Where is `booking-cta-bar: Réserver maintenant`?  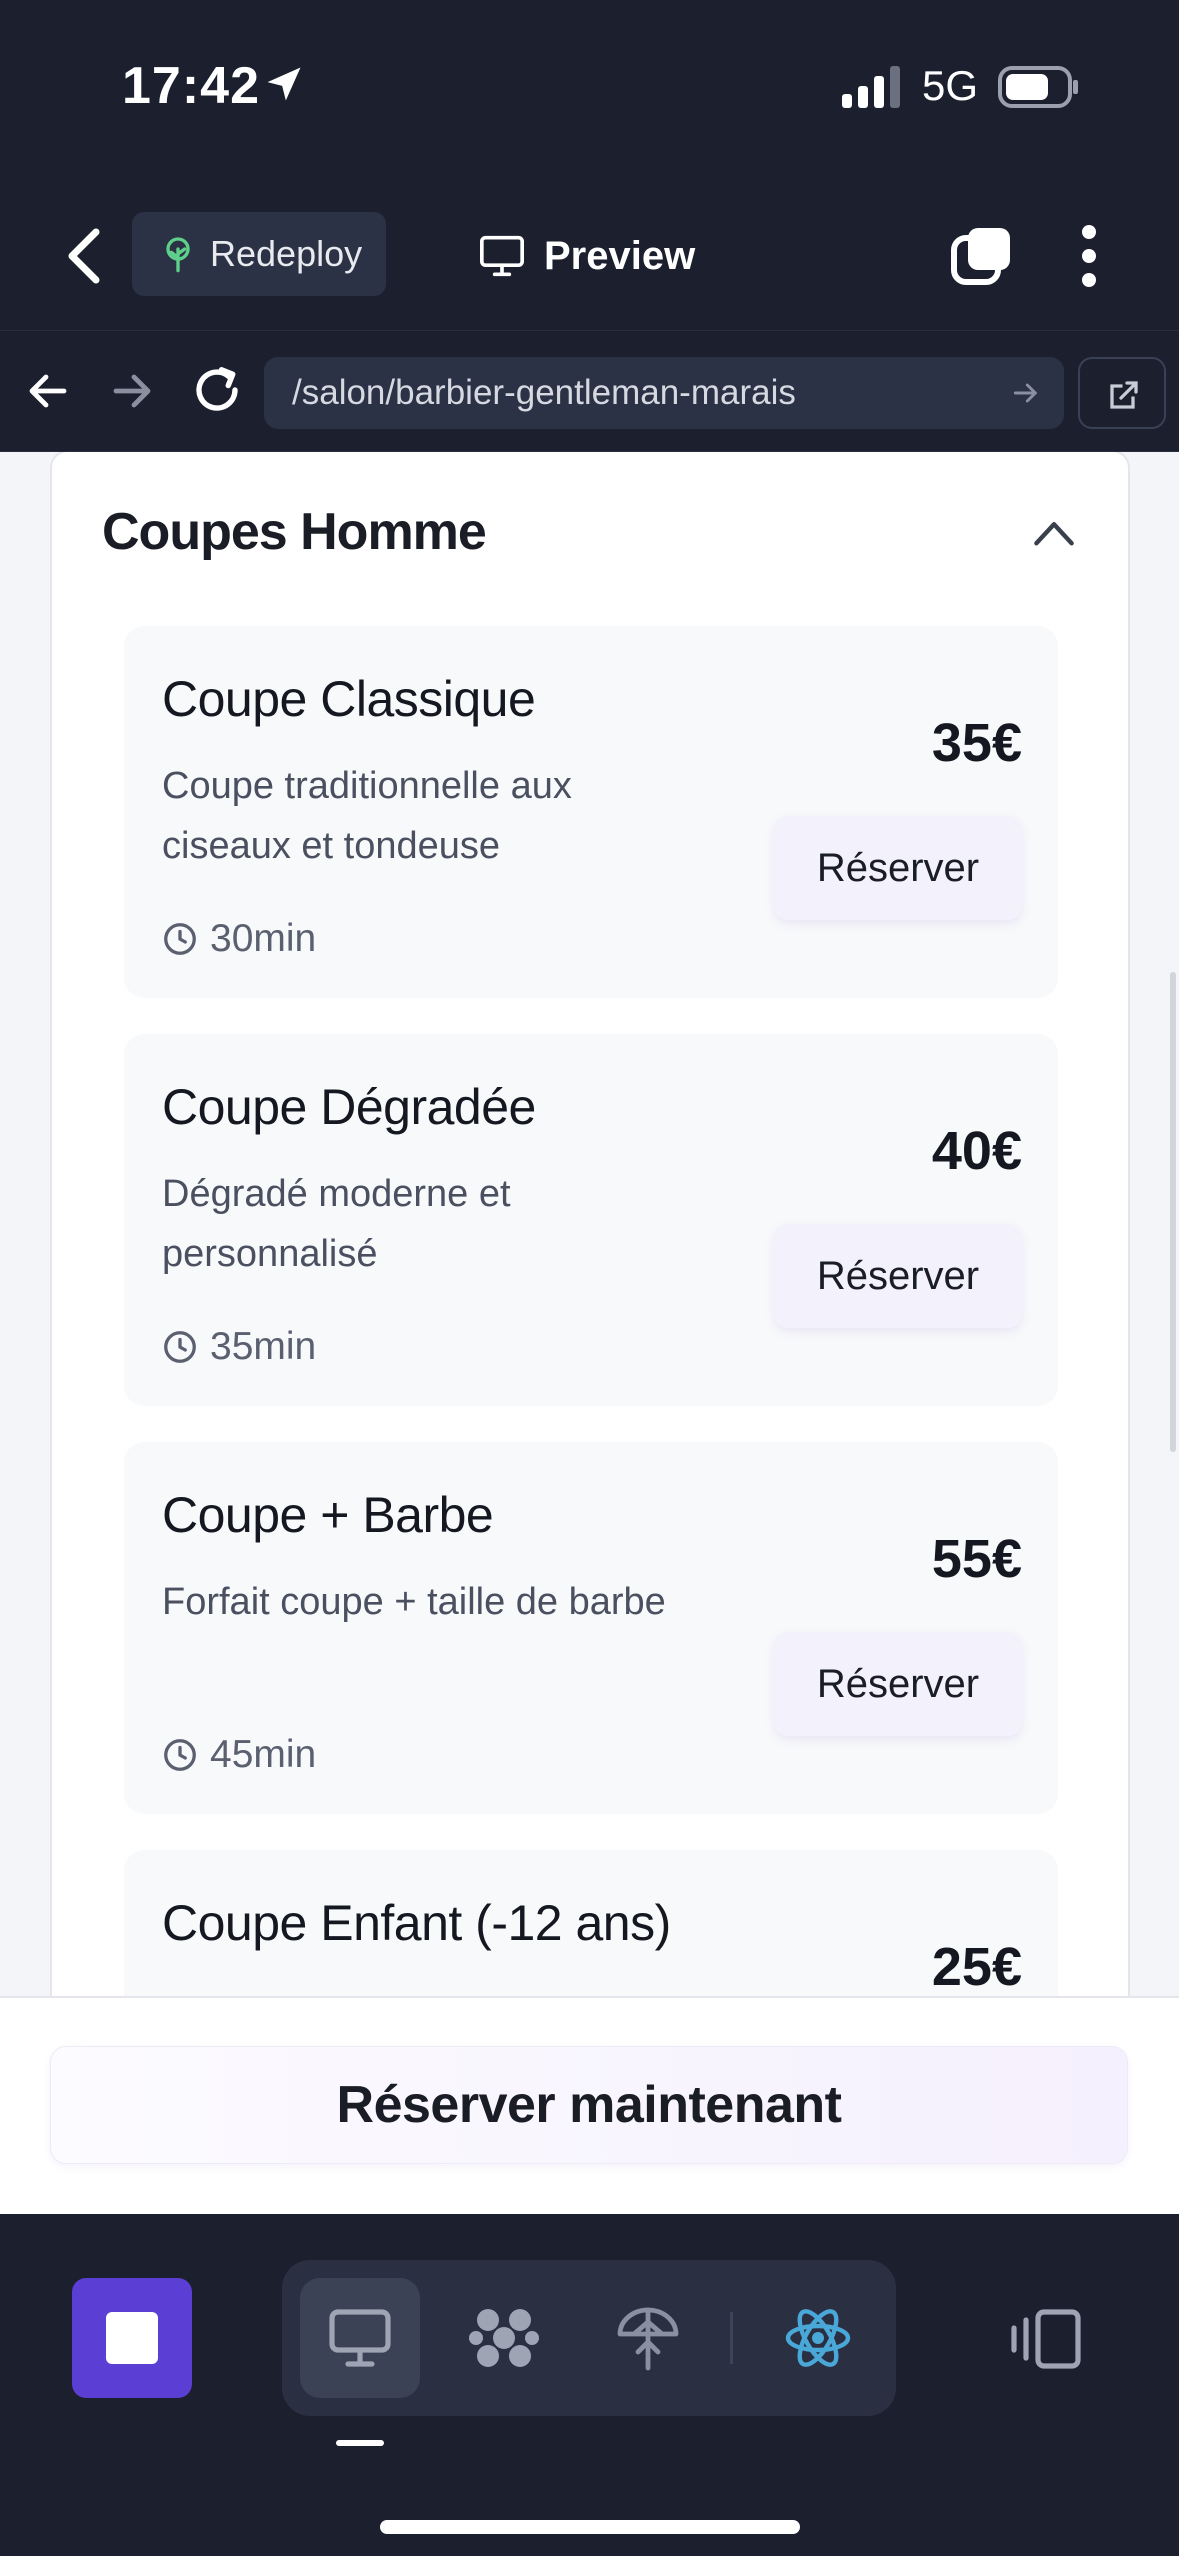 booking-cta-bar: Réserver maintenant is located at coordinates (589, 2105).